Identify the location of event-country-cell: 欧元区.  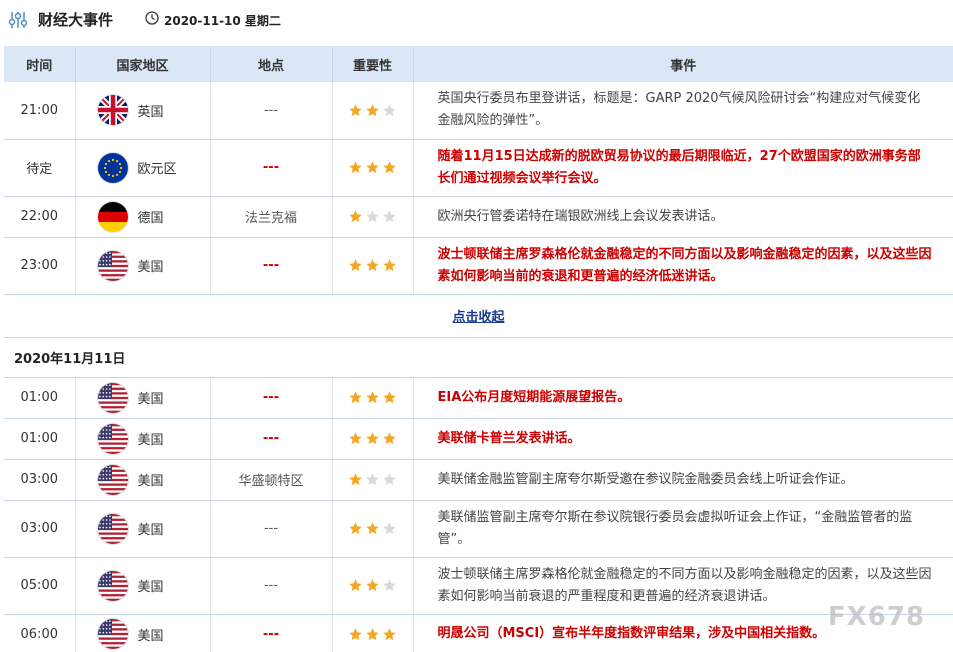
(143, 168).